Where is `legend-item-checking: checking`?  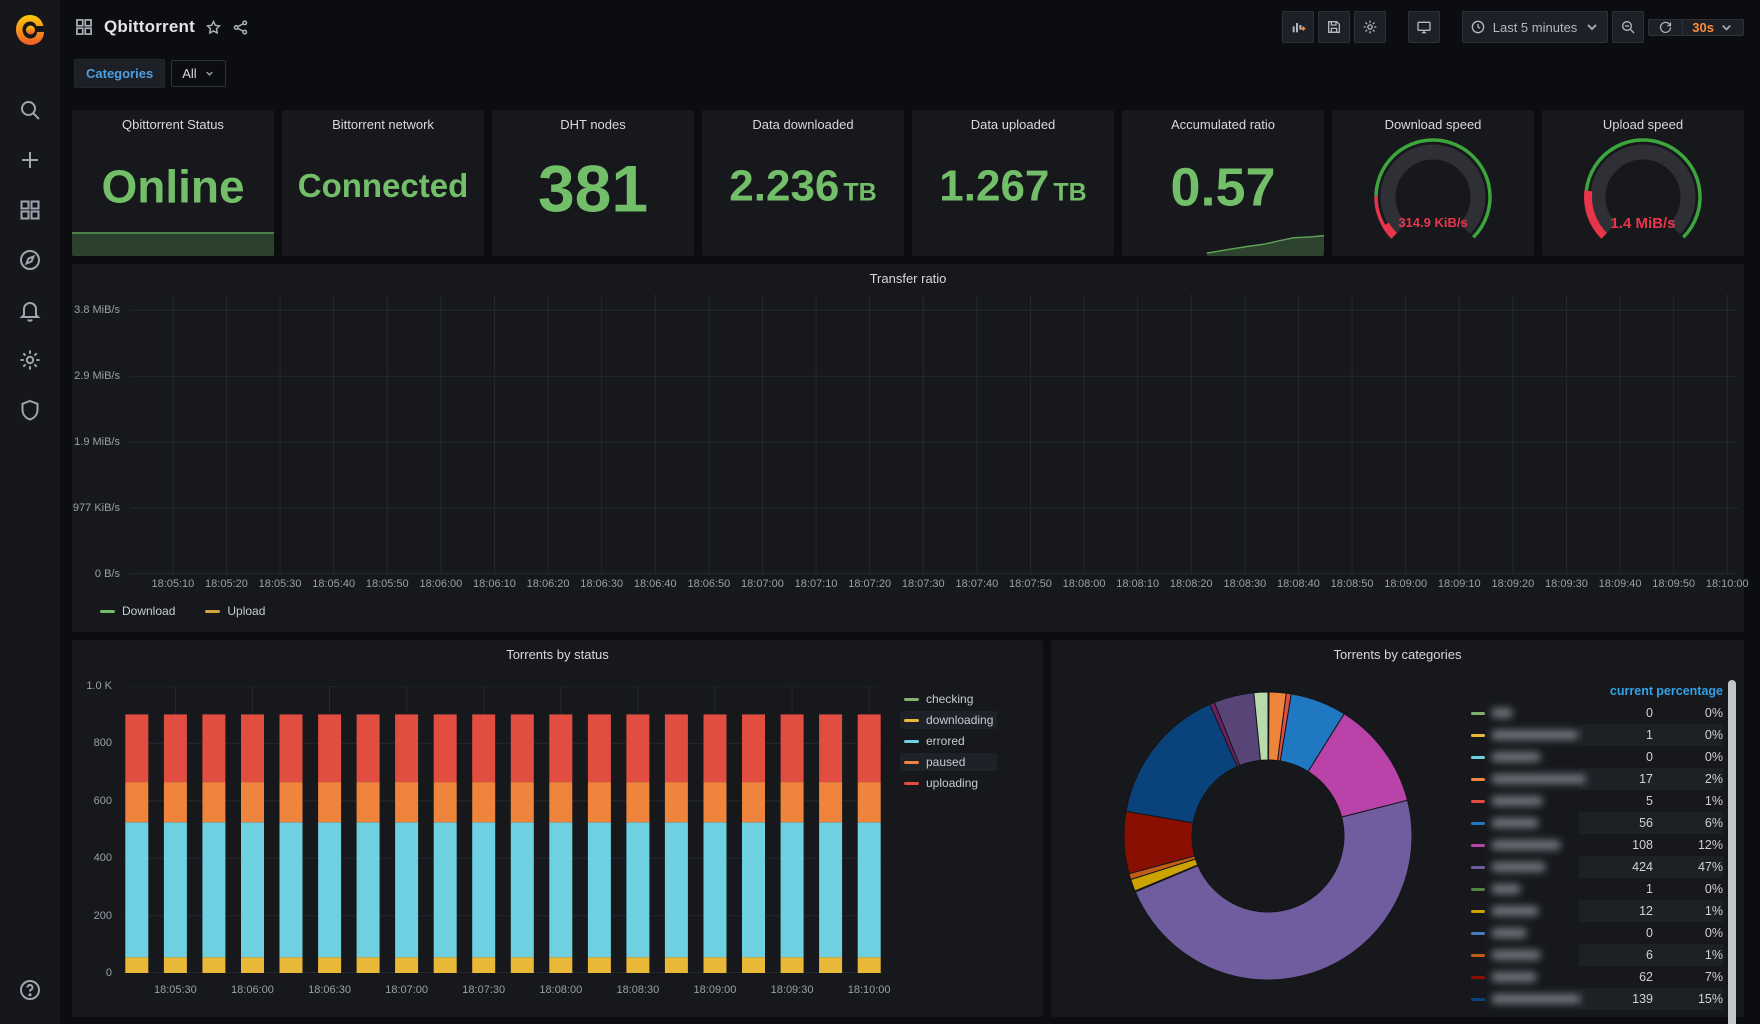 legend-item-checking: checking is located at coordinates (948, 699).